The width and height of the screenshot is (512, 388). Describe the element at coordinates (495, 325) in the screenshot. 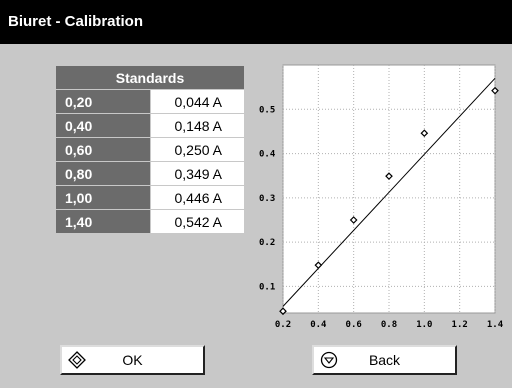

I see `x-tick-label: 1.4` at that location.